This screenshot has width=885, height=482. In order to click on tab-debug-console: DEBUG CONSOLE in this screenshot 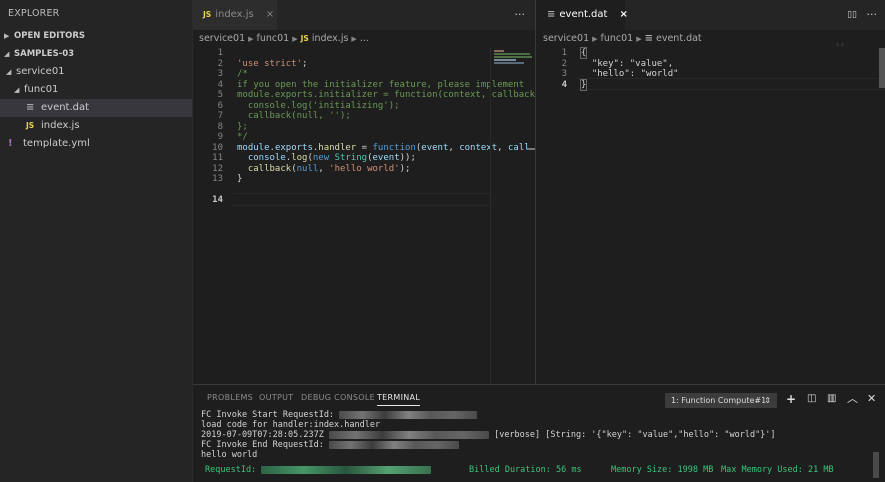, I will do `click(338, 397)`.